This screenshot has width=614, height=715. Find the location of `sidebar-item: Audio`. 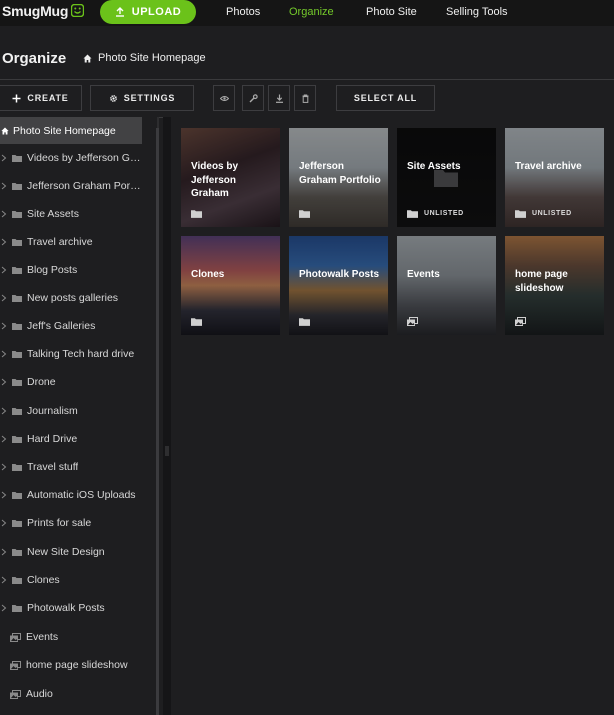

sidebar-item: Audio is located at coordinates (71, 694).